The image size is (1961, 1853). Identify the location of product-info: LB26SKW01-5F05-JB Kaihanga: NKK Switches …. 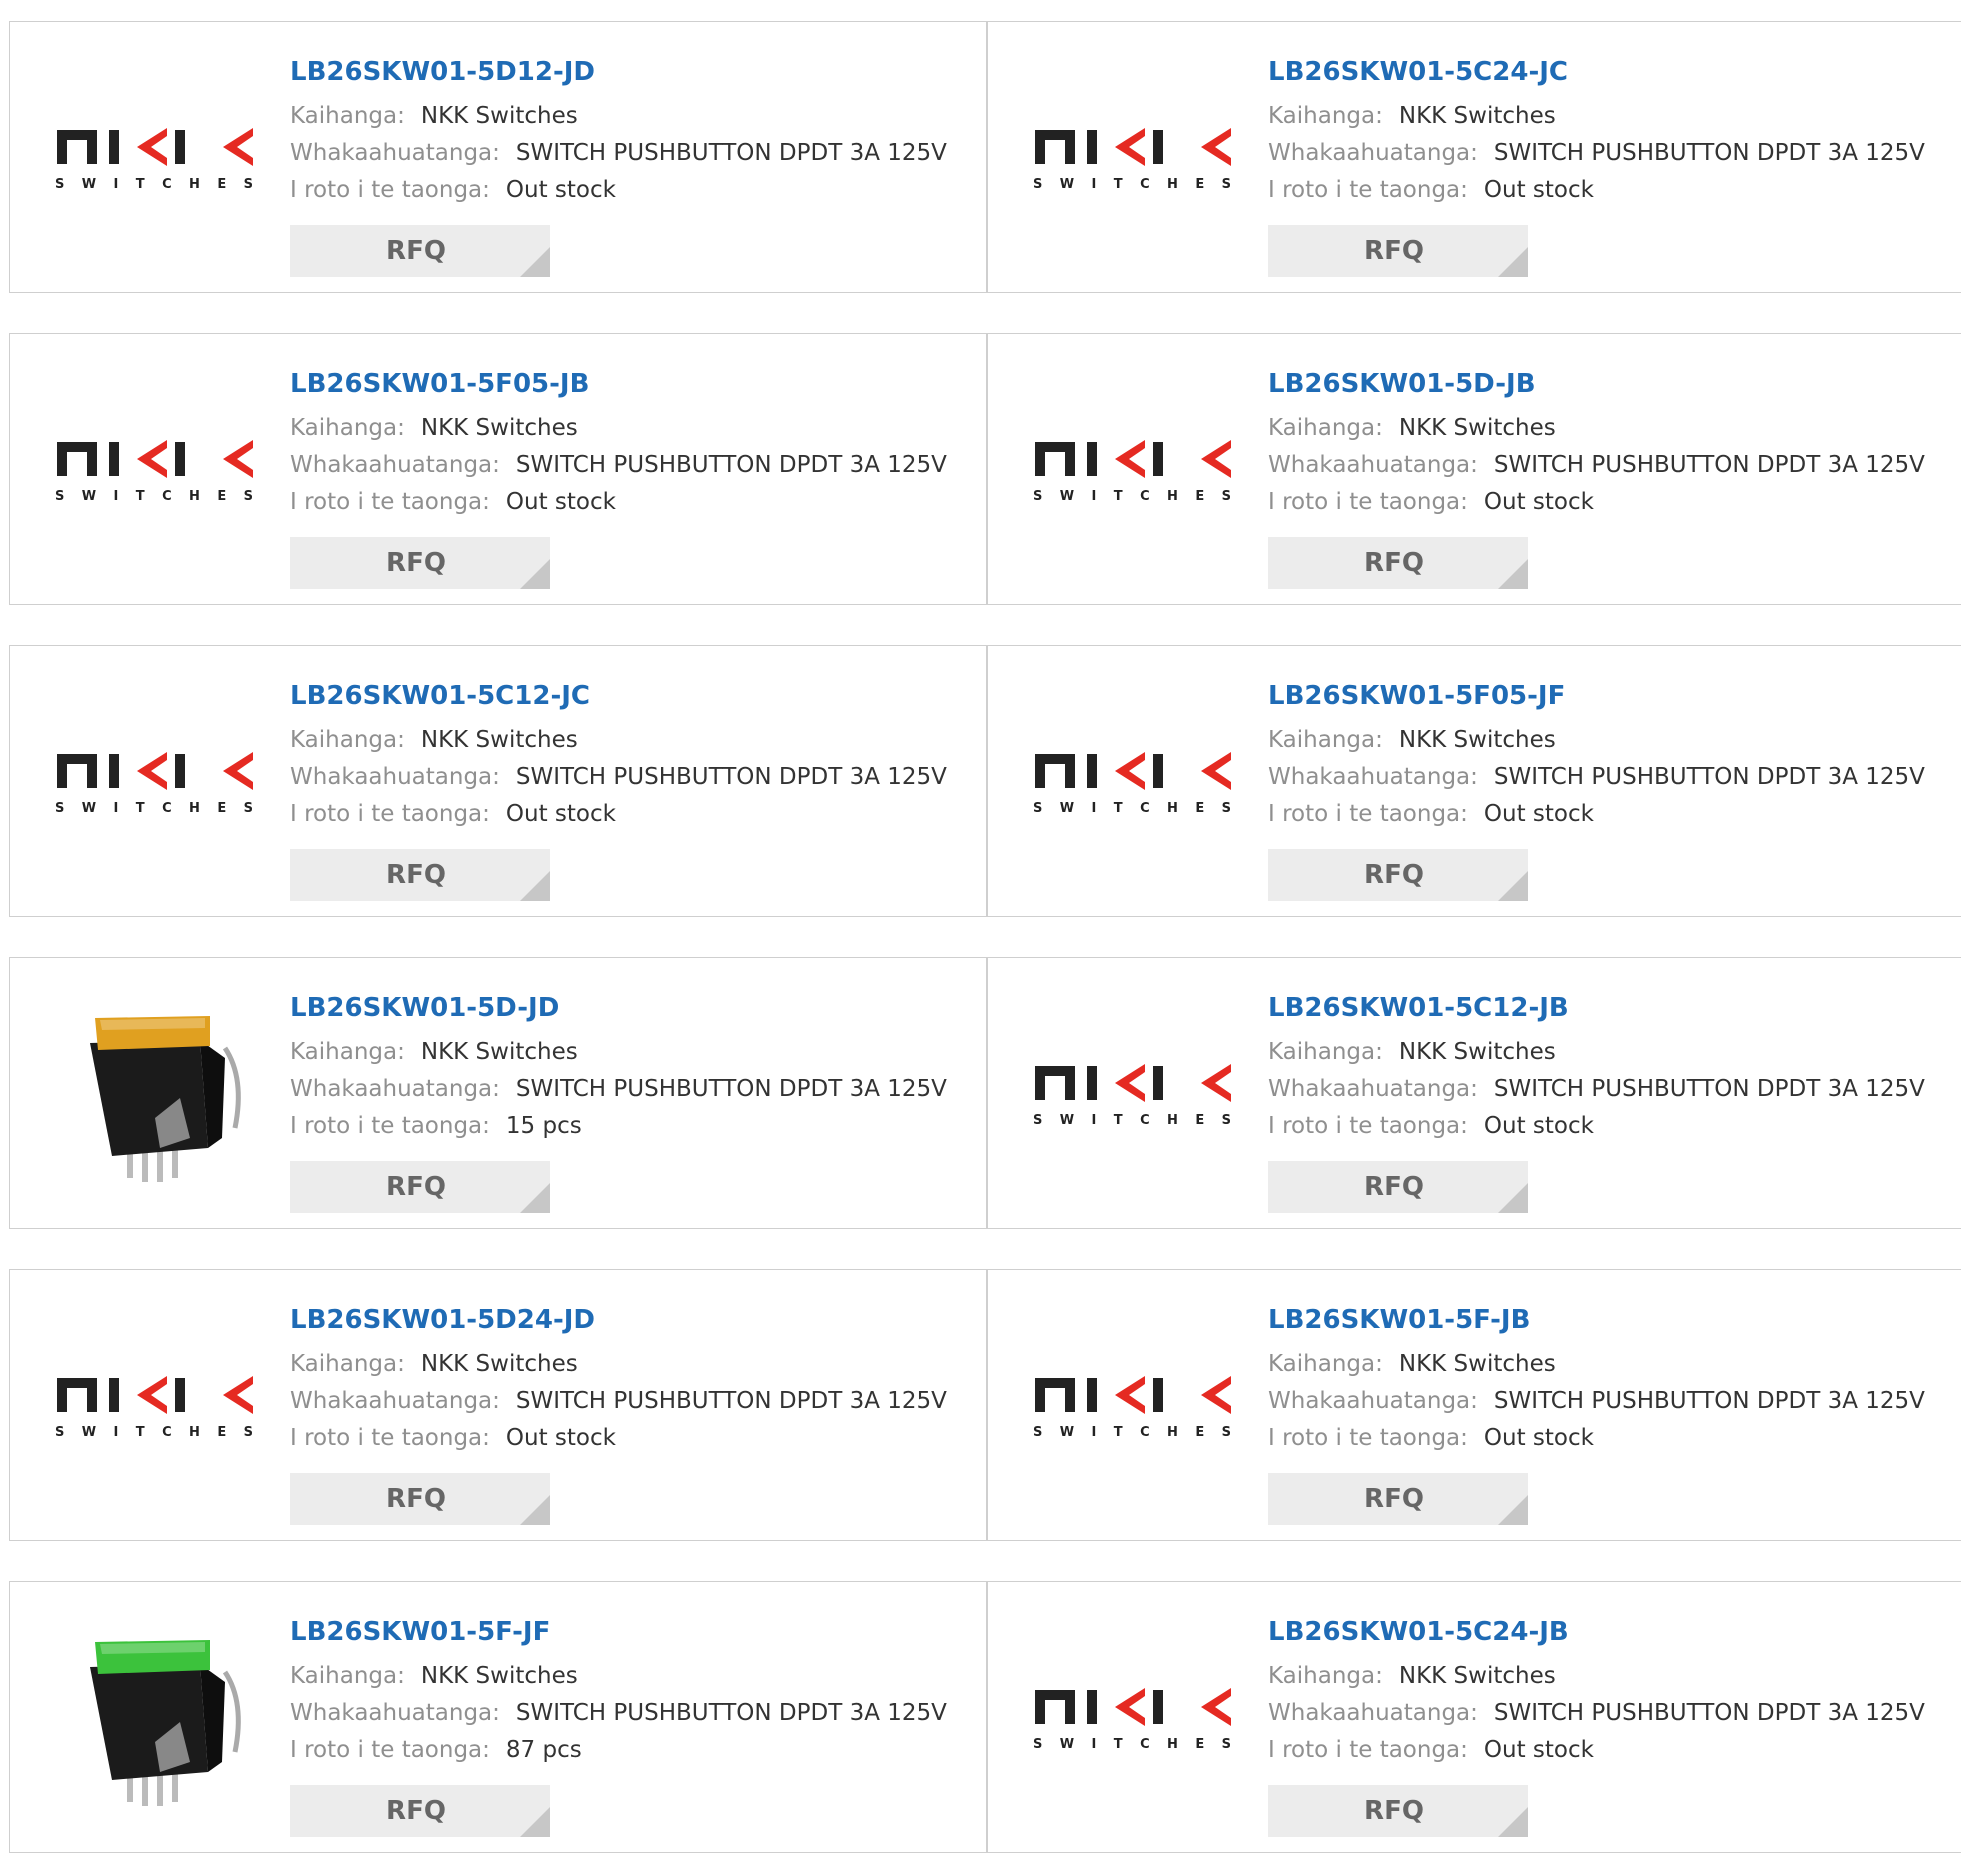
(638, 476).